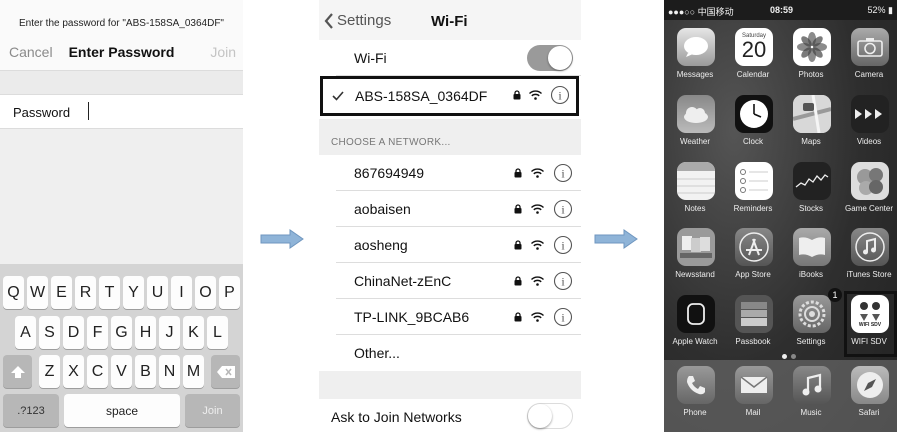 The image size is (897, 432). I want to click on password-label: Password, so click(42, 112).